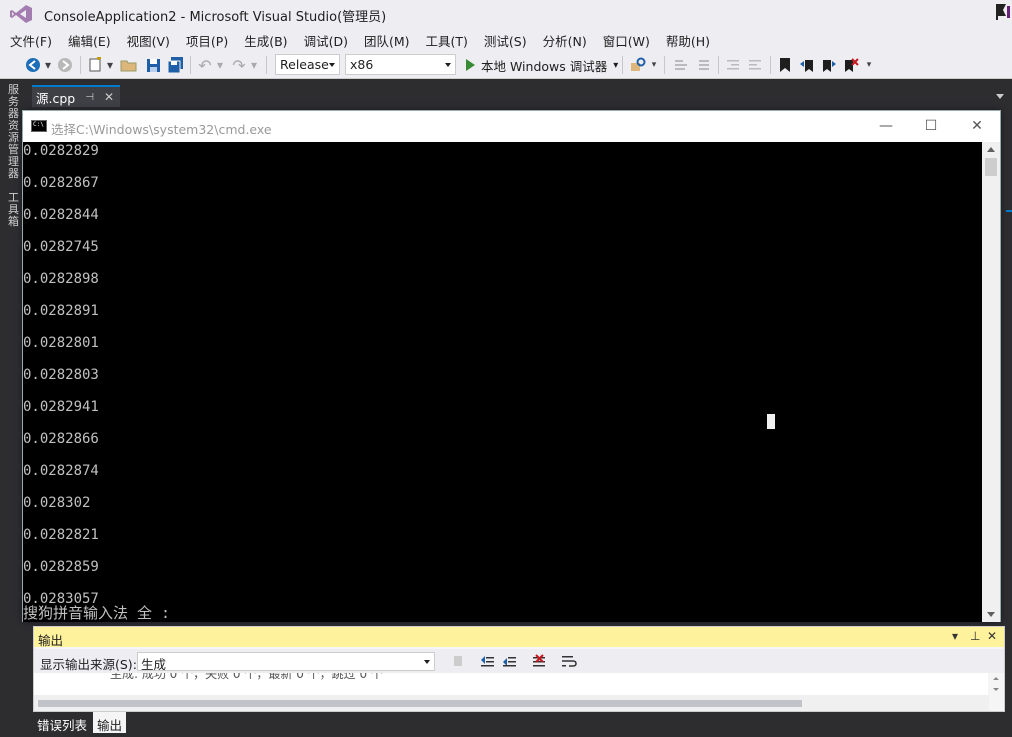 The image size is (1012, 737). What do you see at coordinates (470, 65) in the screenshot?
I see `play-icon` at bounding box center [470, 65].